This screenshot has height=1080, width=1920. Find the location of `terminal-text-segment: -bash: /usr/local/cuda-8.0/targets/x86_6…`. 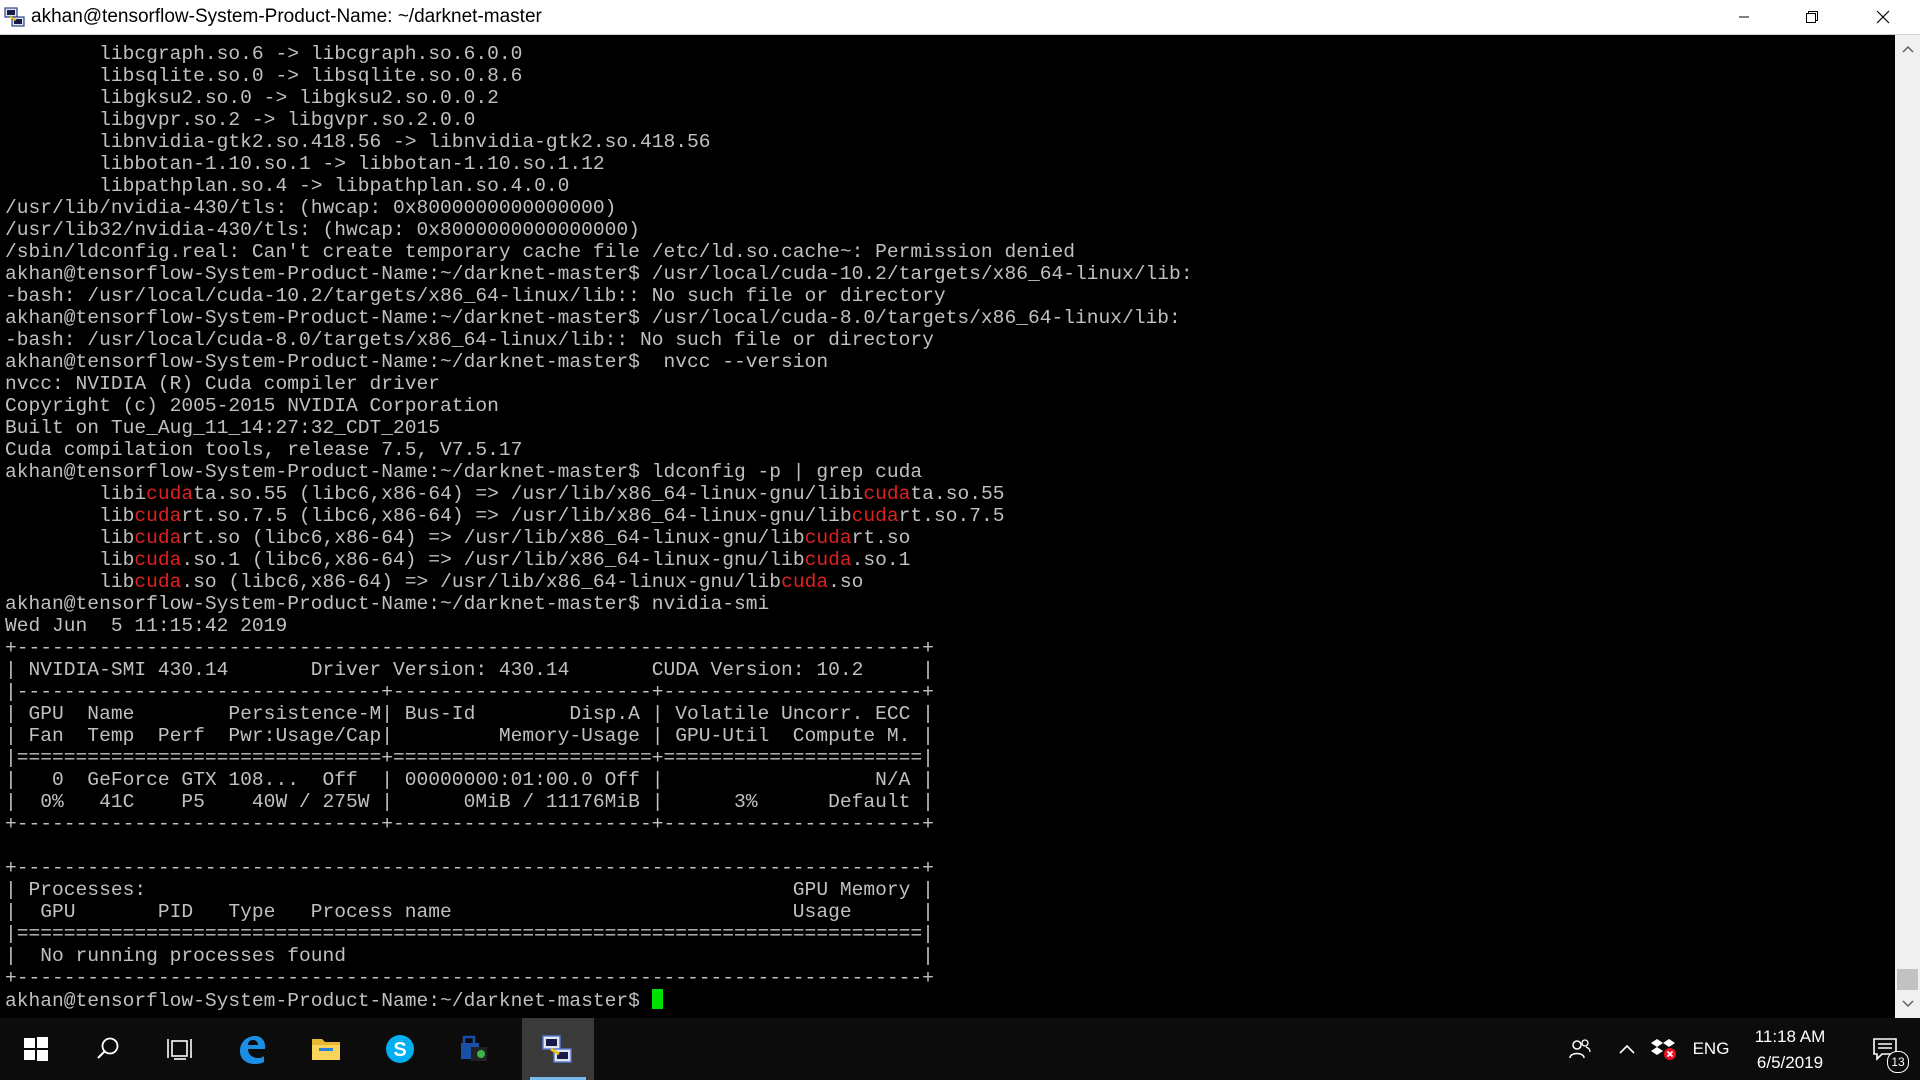

terminal-text-segment: -bash: /usr/local/cuda-8.0/targets/x86_6… is located at coordinates (469, 340).